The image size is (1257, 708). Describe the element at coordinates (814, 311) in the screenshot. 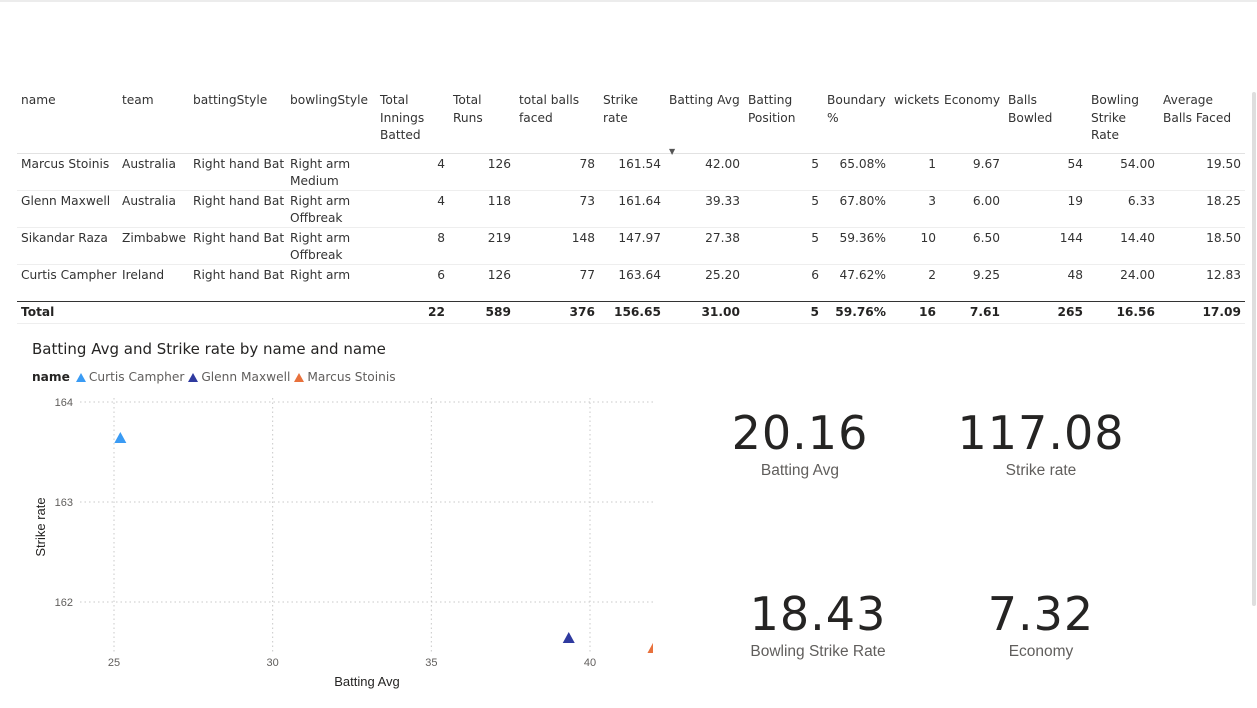

I see `total-cell-batting-position: 5` at that location.